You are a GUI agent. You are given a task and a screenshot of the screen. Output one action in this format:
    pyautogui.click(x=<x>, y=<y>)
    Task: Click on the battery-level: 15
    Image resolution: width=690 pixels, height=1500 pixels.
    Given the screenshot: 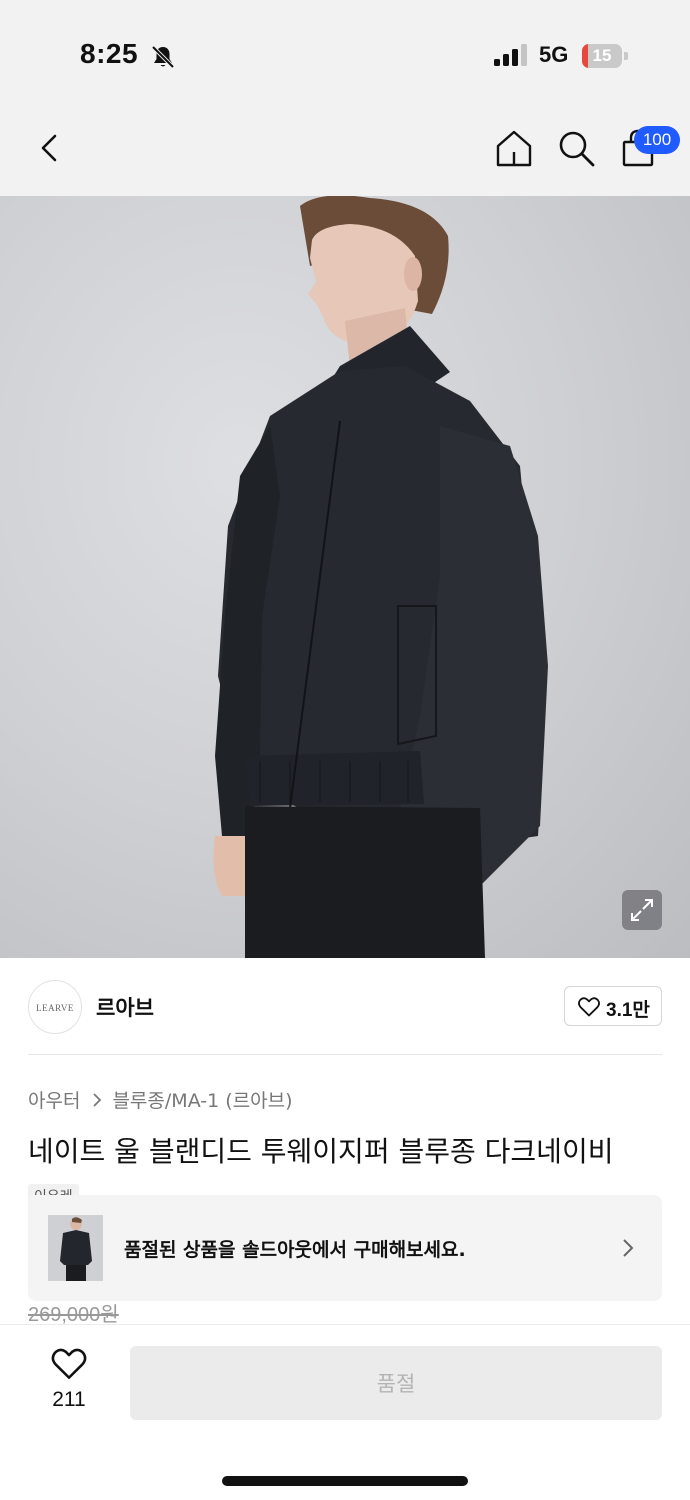 What is the action you would take?
    pyautogui.click(x=602, y=55)
    